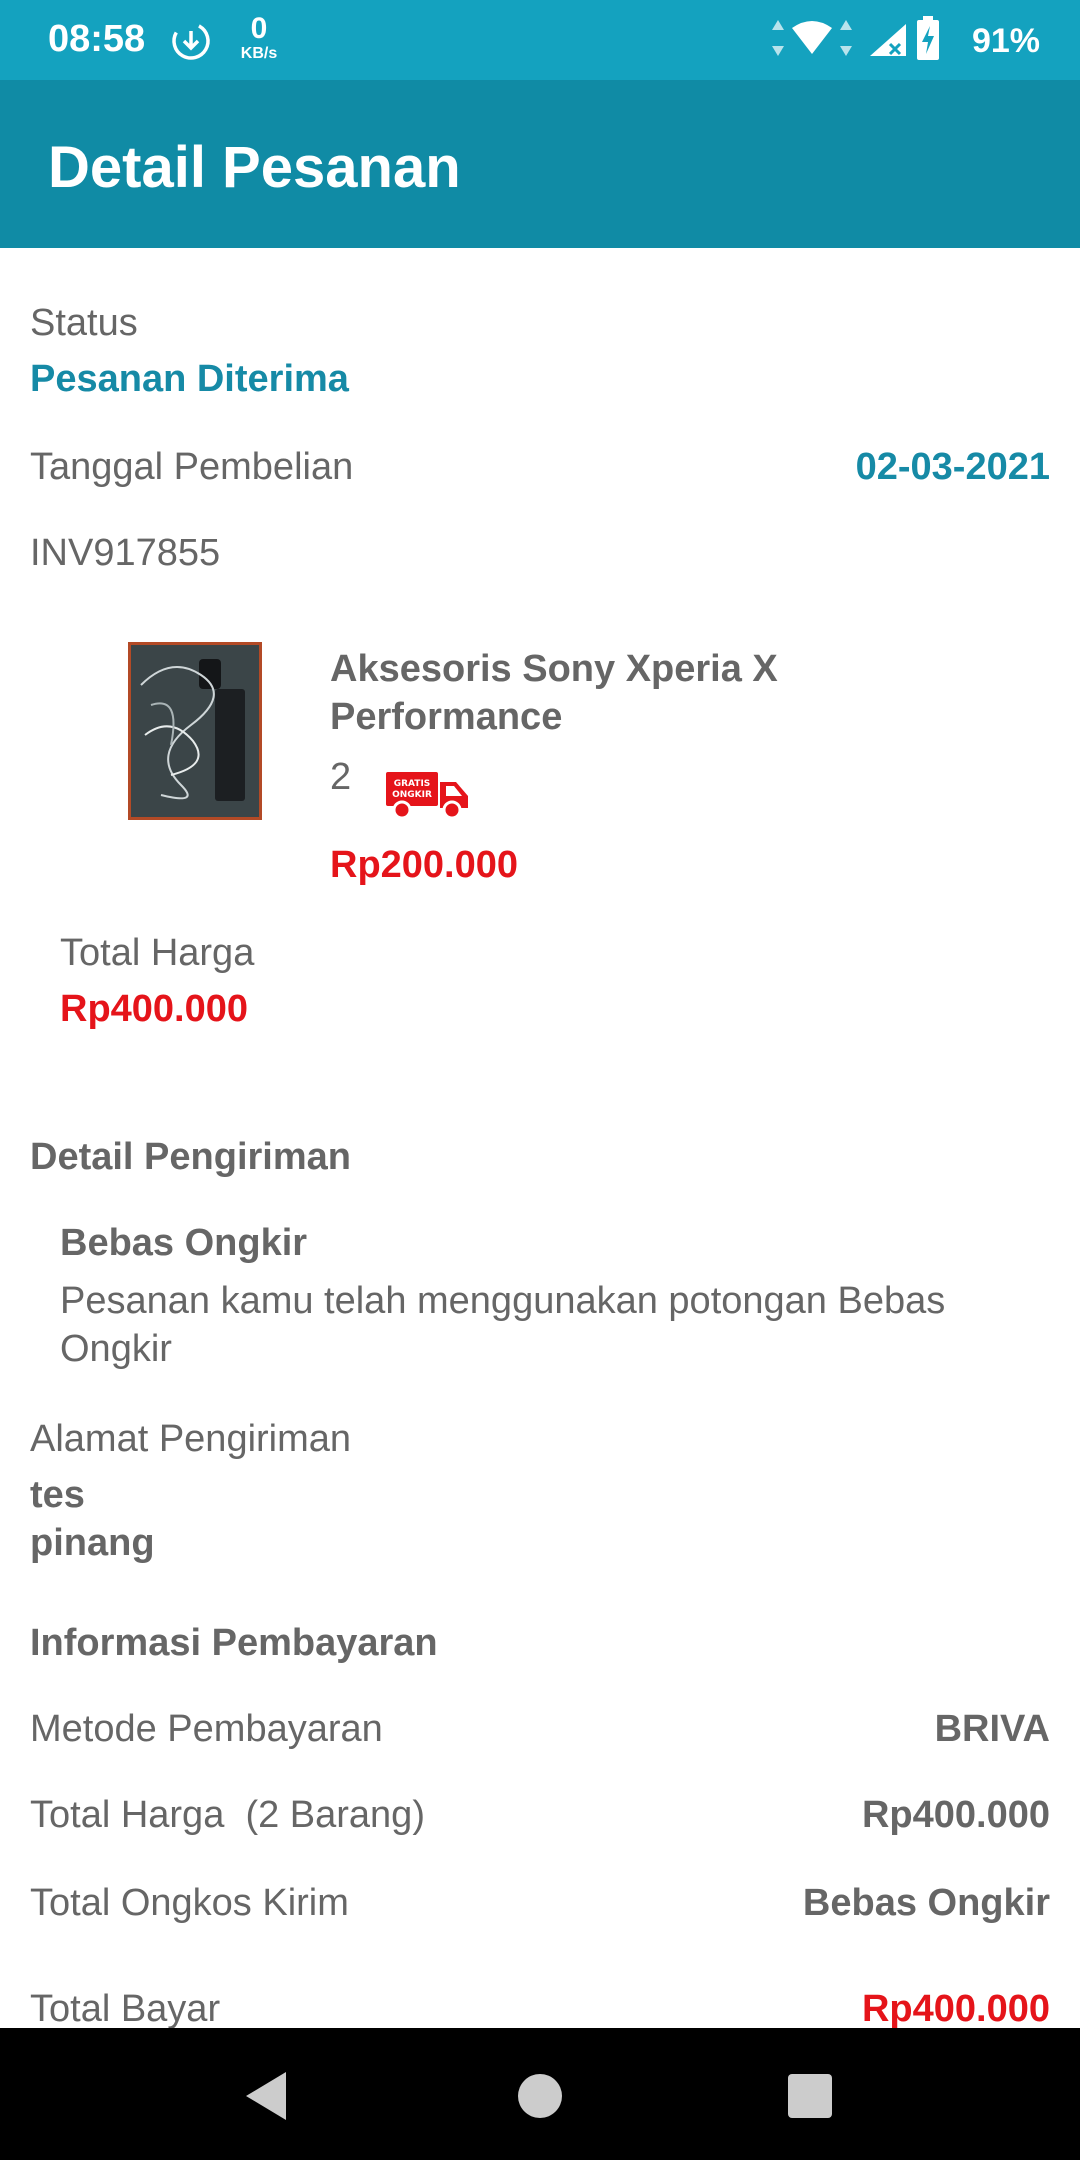  Describe the element at coordinates (97, 39) in the screenshot. I see `status-time: 08:58` at that location.